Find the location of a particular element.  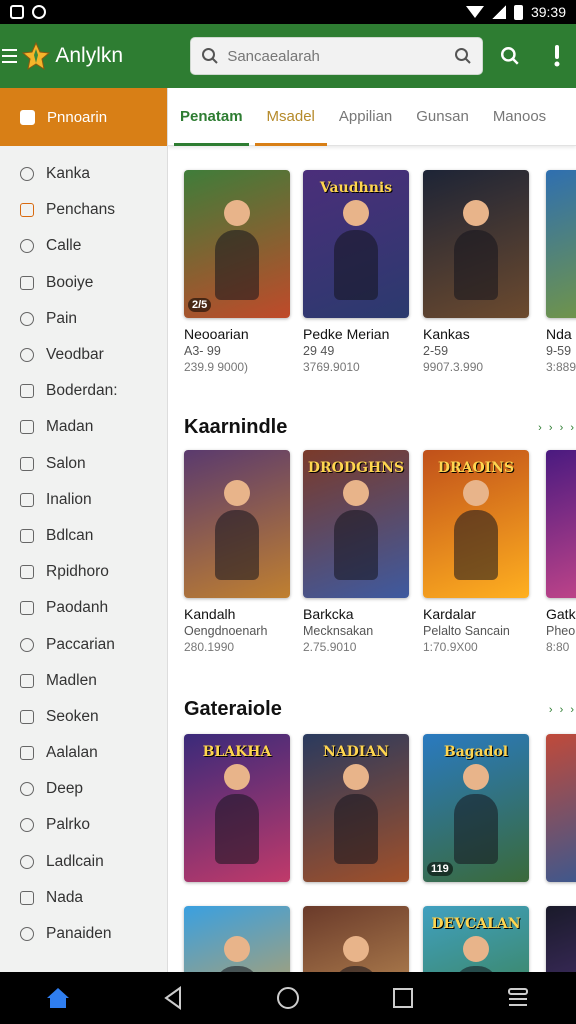

search-submit-icon is located at coordinates (463, 56).